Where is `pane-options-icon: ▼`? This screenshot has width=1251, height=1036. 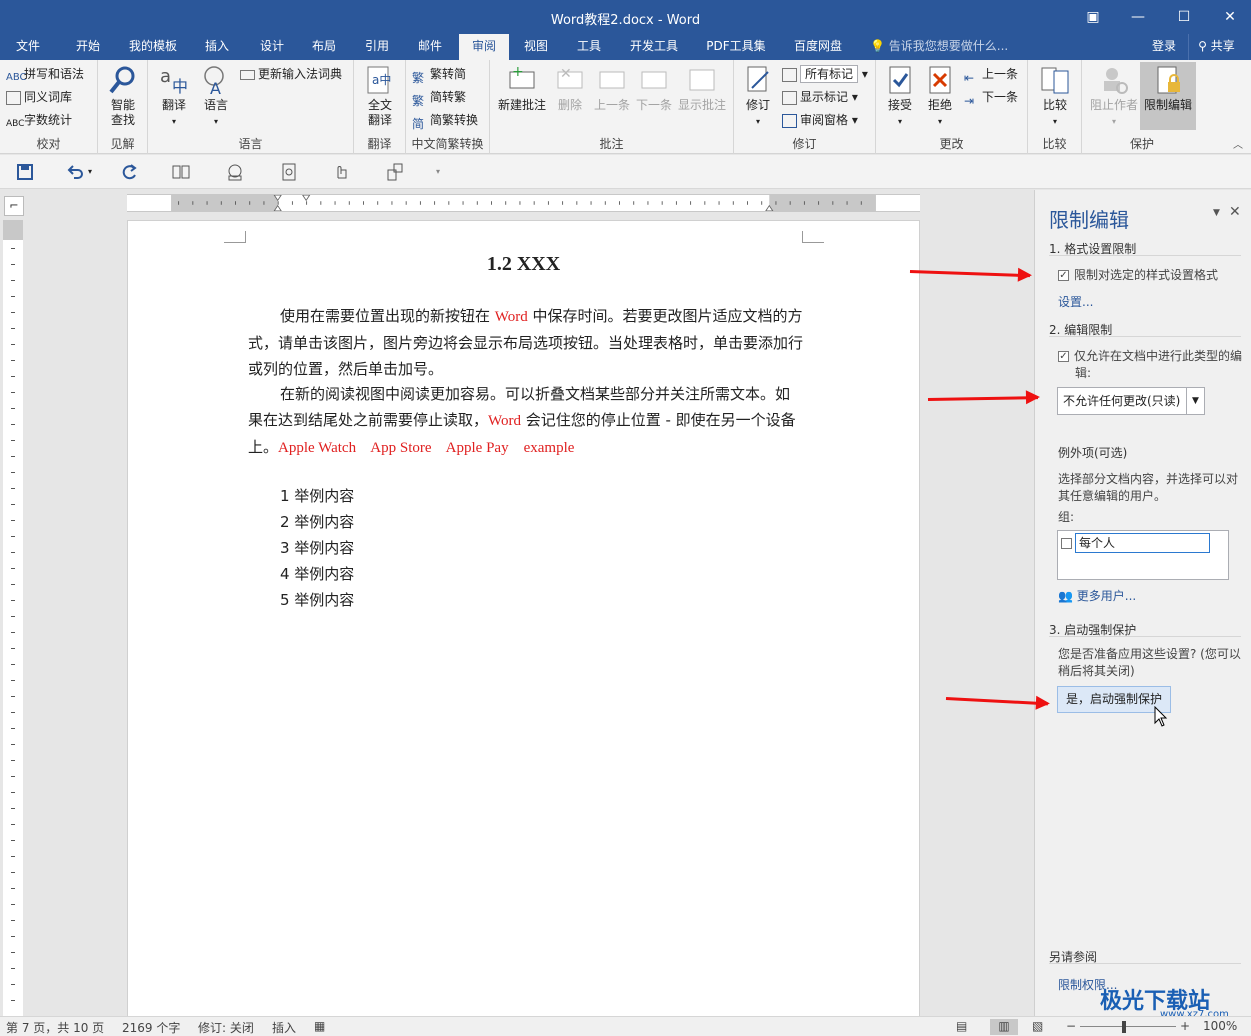 pane-options-icon: ▼ is located at coordinates (1216, 213).